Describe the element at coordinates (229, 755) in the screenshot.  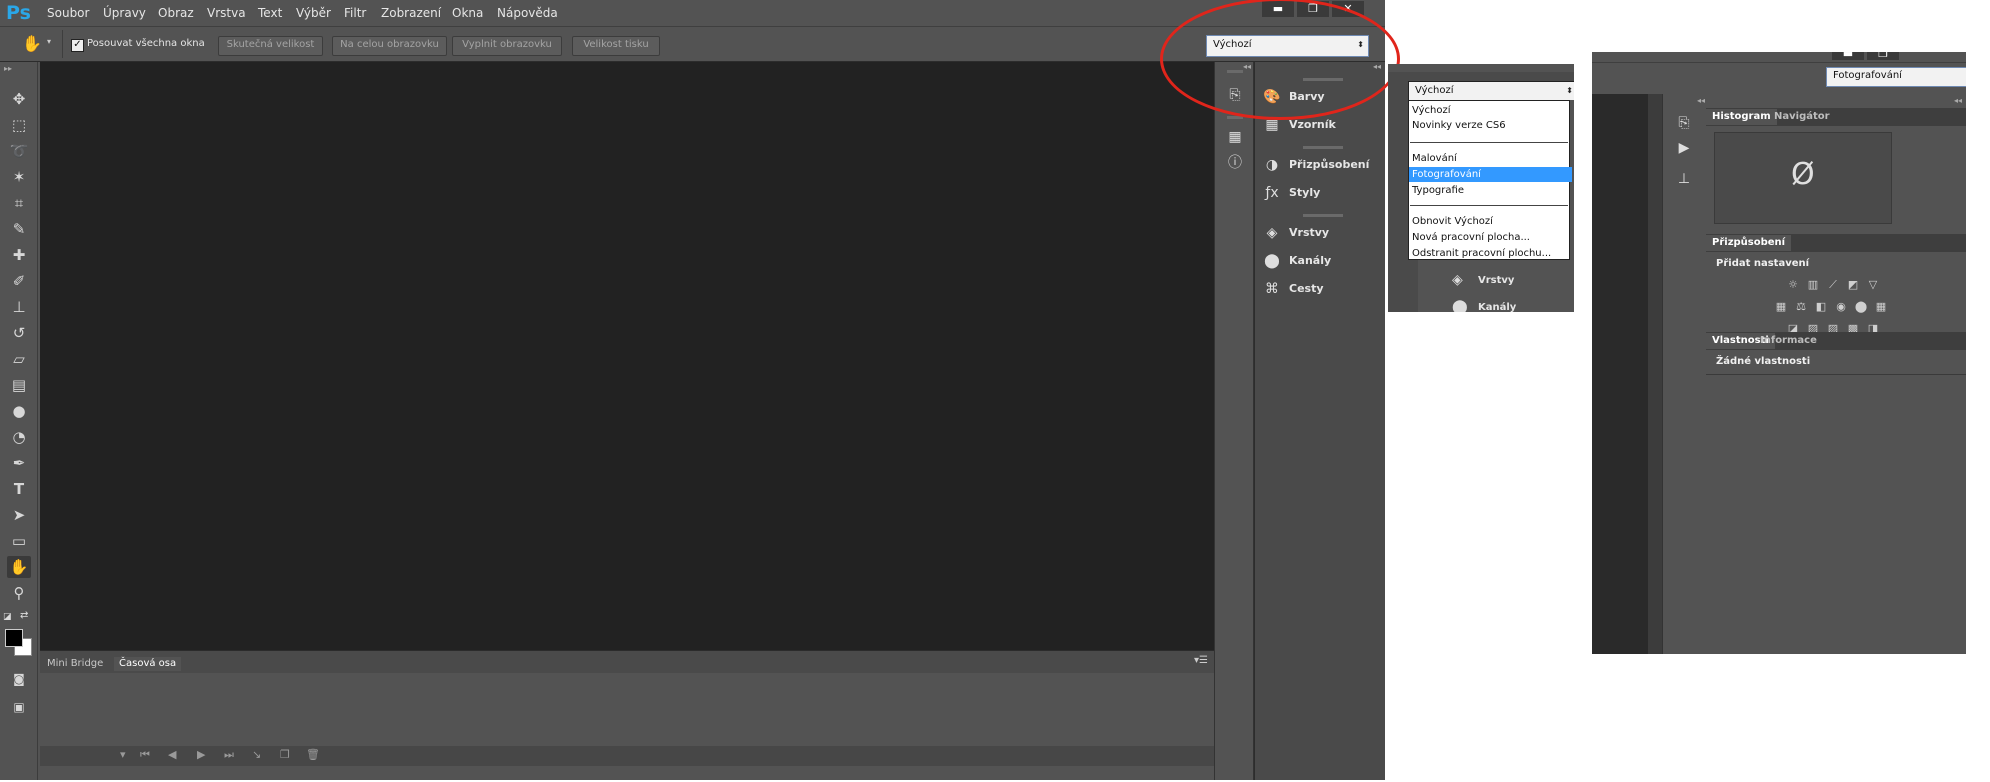
I see `next-frame-icon: ⏭` at that location.